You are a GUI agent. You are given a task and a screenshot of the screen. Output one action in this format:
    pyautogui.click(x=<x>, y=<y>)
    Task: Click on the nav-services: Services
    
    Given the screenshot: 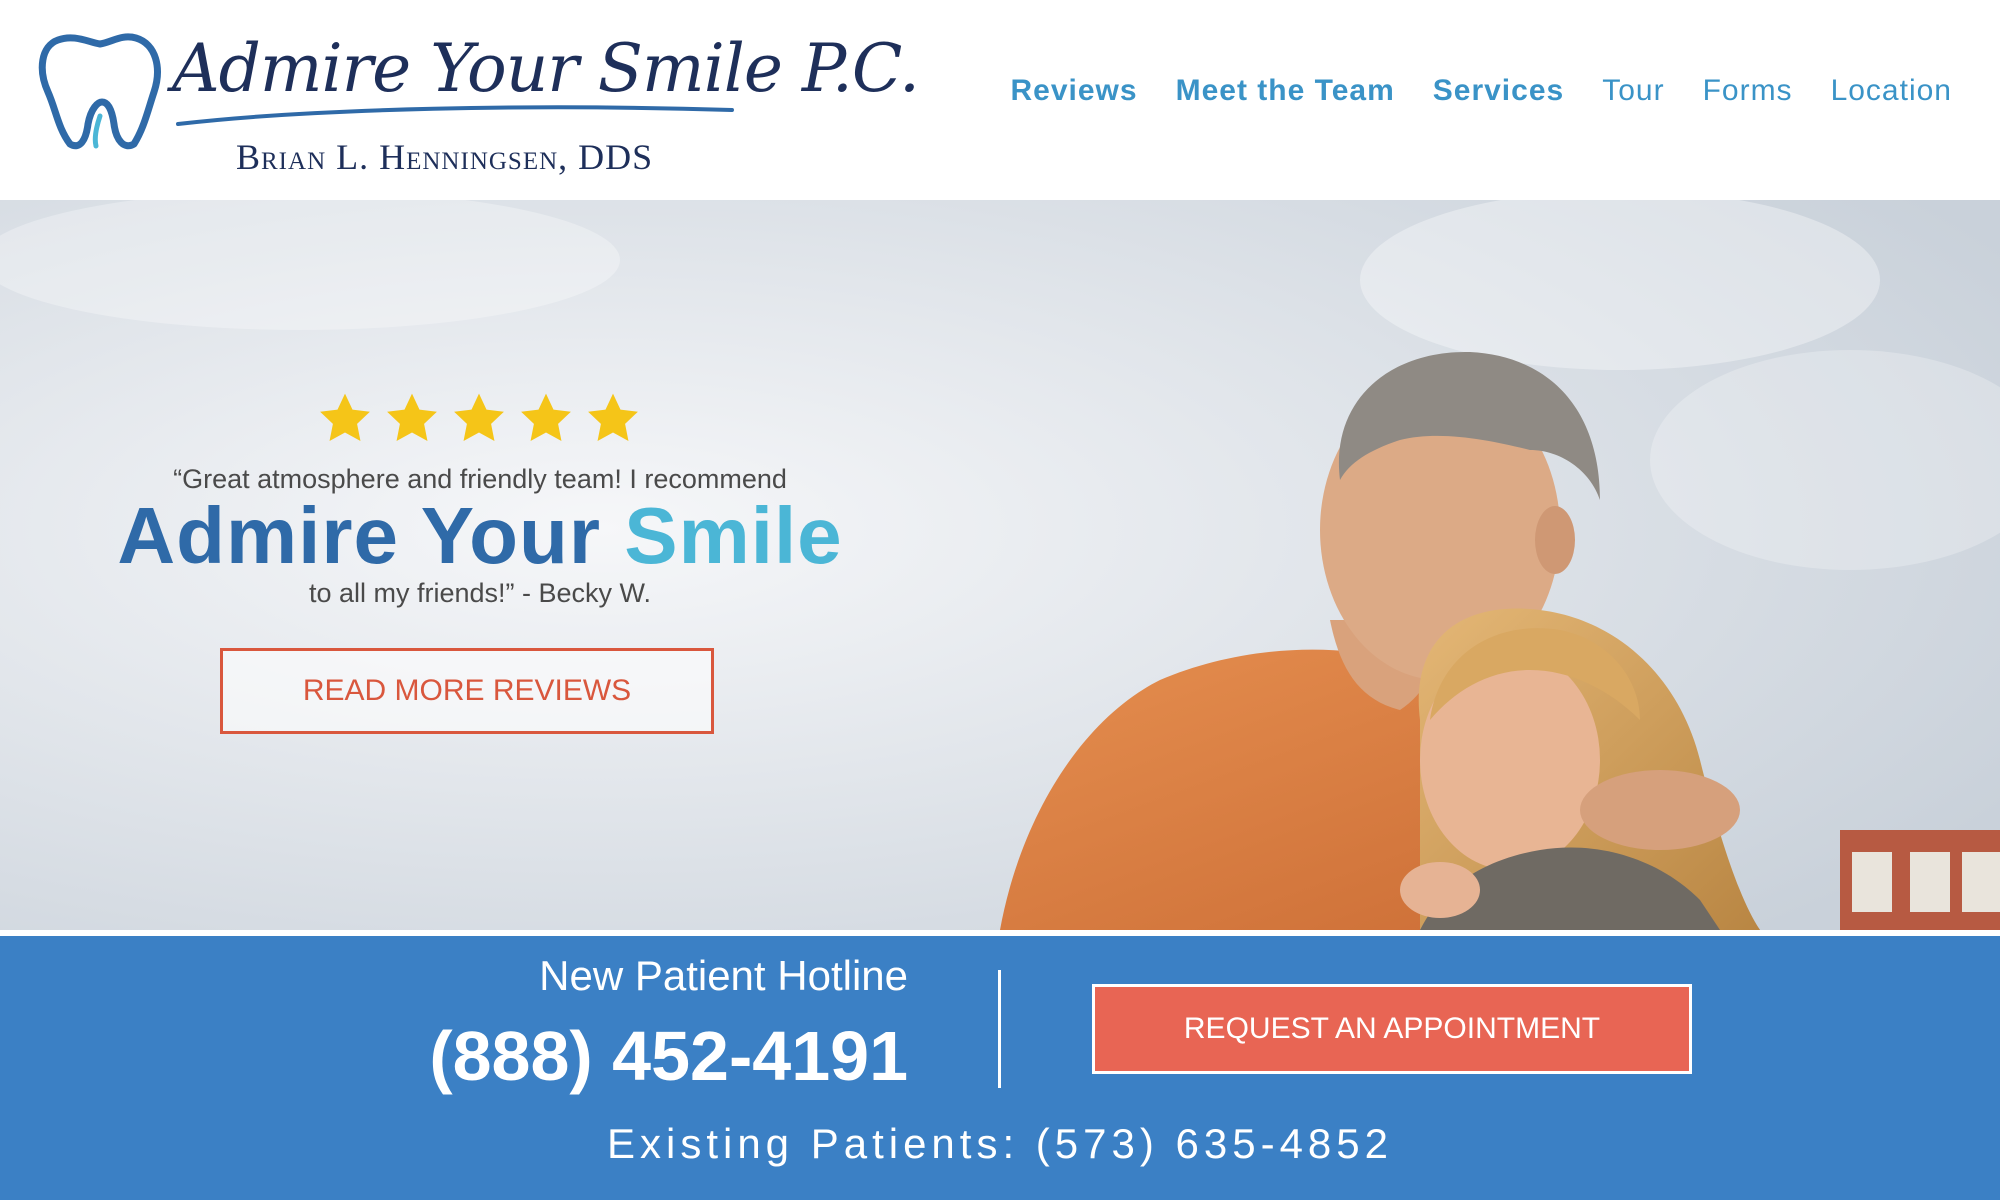 What is the action you would take?
    pyautogui.click(x=1498, y=91)
    